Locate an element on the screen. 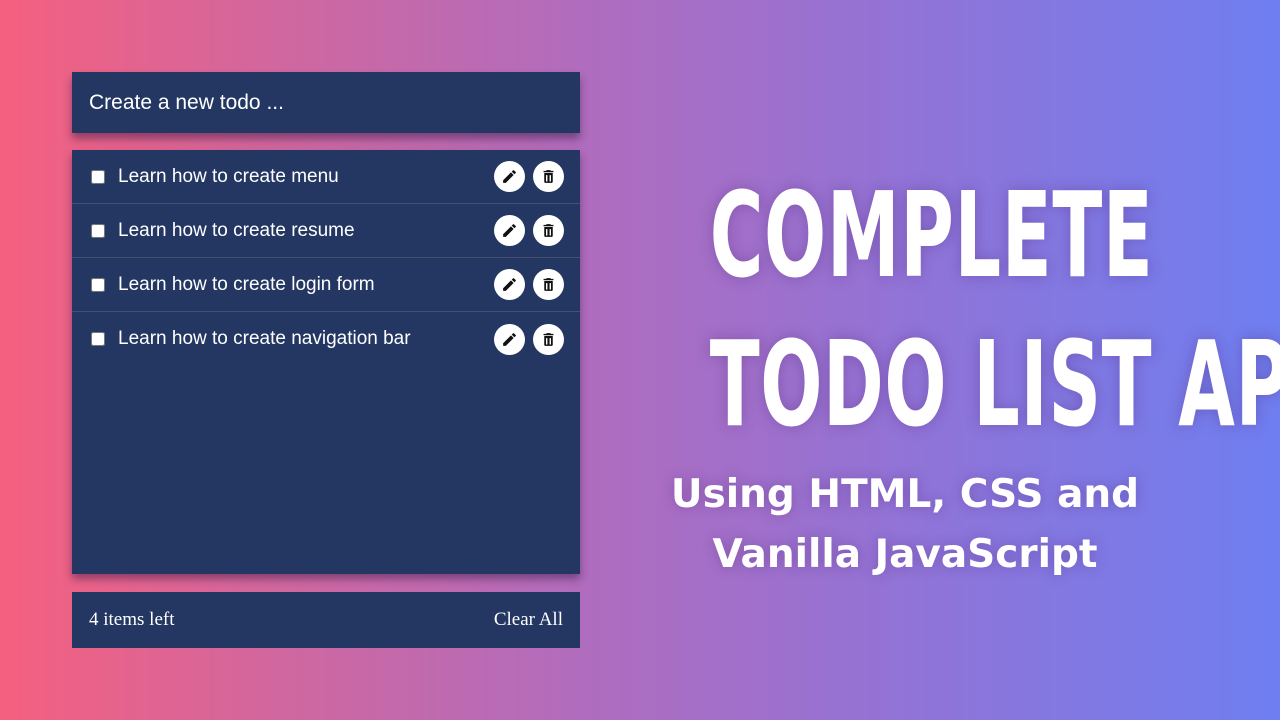  todo-item: Learn how to create navigation bar is located at coordinates (326, 339).